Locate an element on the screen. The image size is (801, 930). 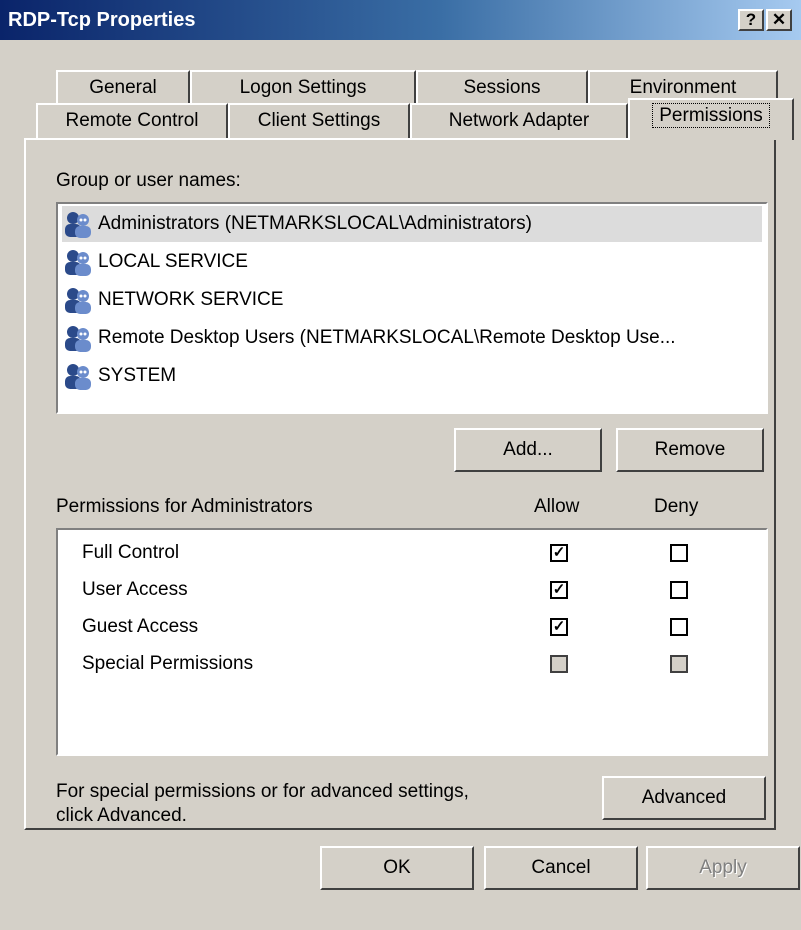
window-title: RDP-Tcp Properties is located at coordinates (102, 20).